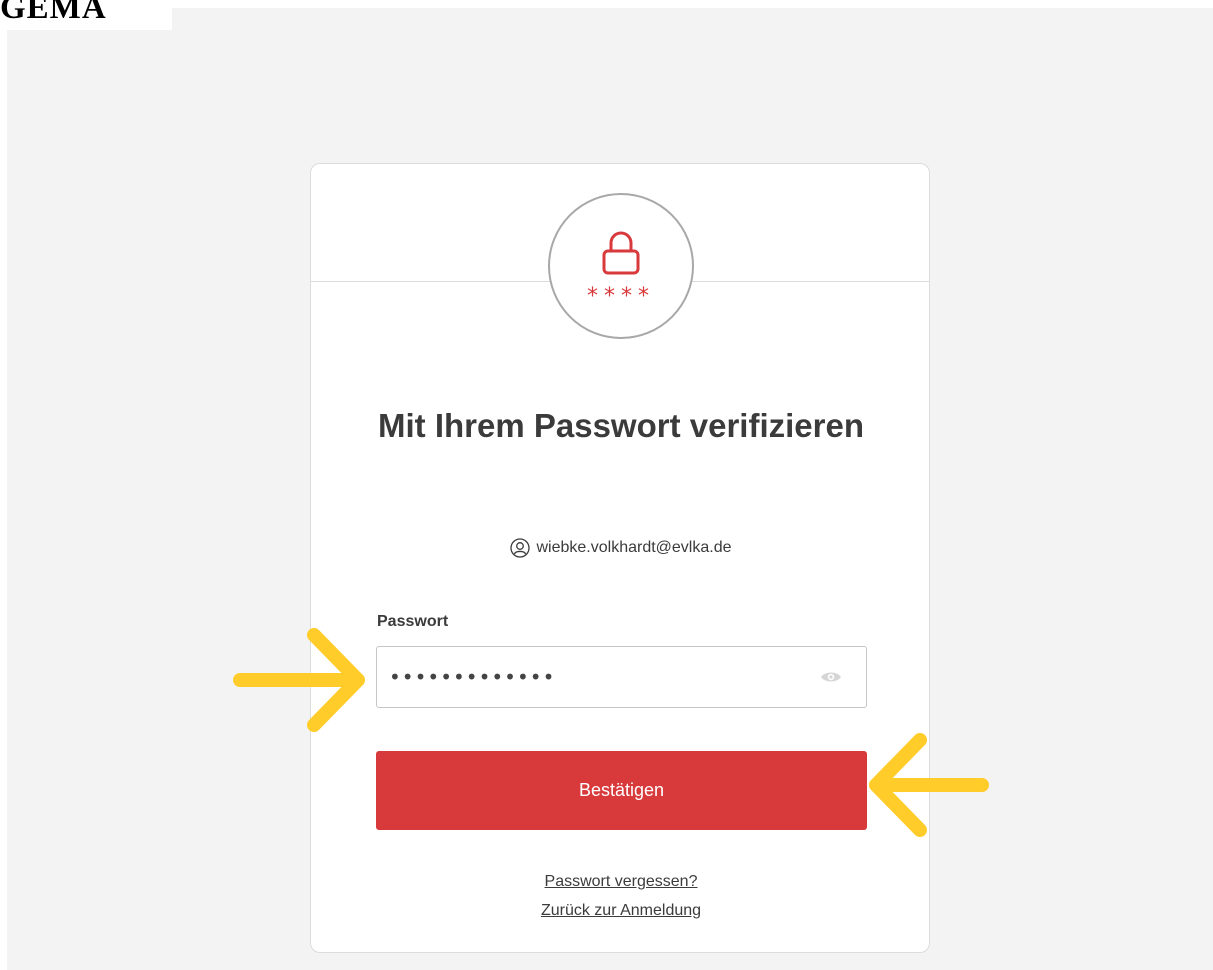  What do you see at coordinates (621, 270) in the screenshot?
I see `lock-icon: ****` at bounding box center [621, 270].